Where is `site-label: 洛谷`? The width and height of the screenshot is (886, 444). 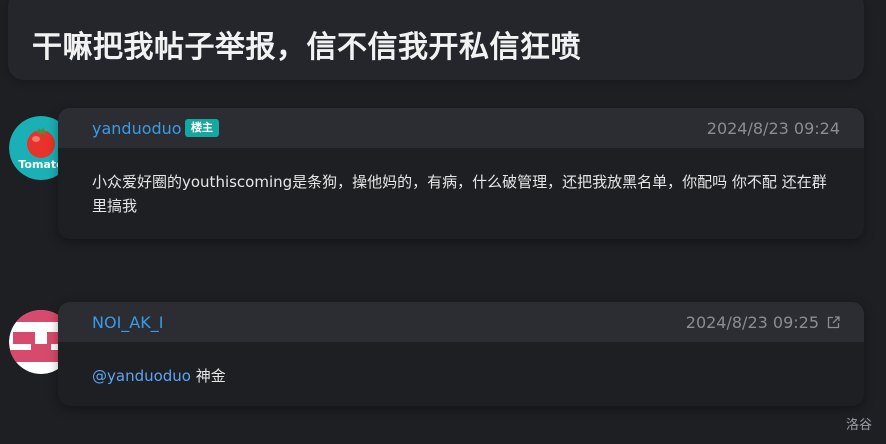
site-label: 洛谷 is located at coordinates (858, 425).